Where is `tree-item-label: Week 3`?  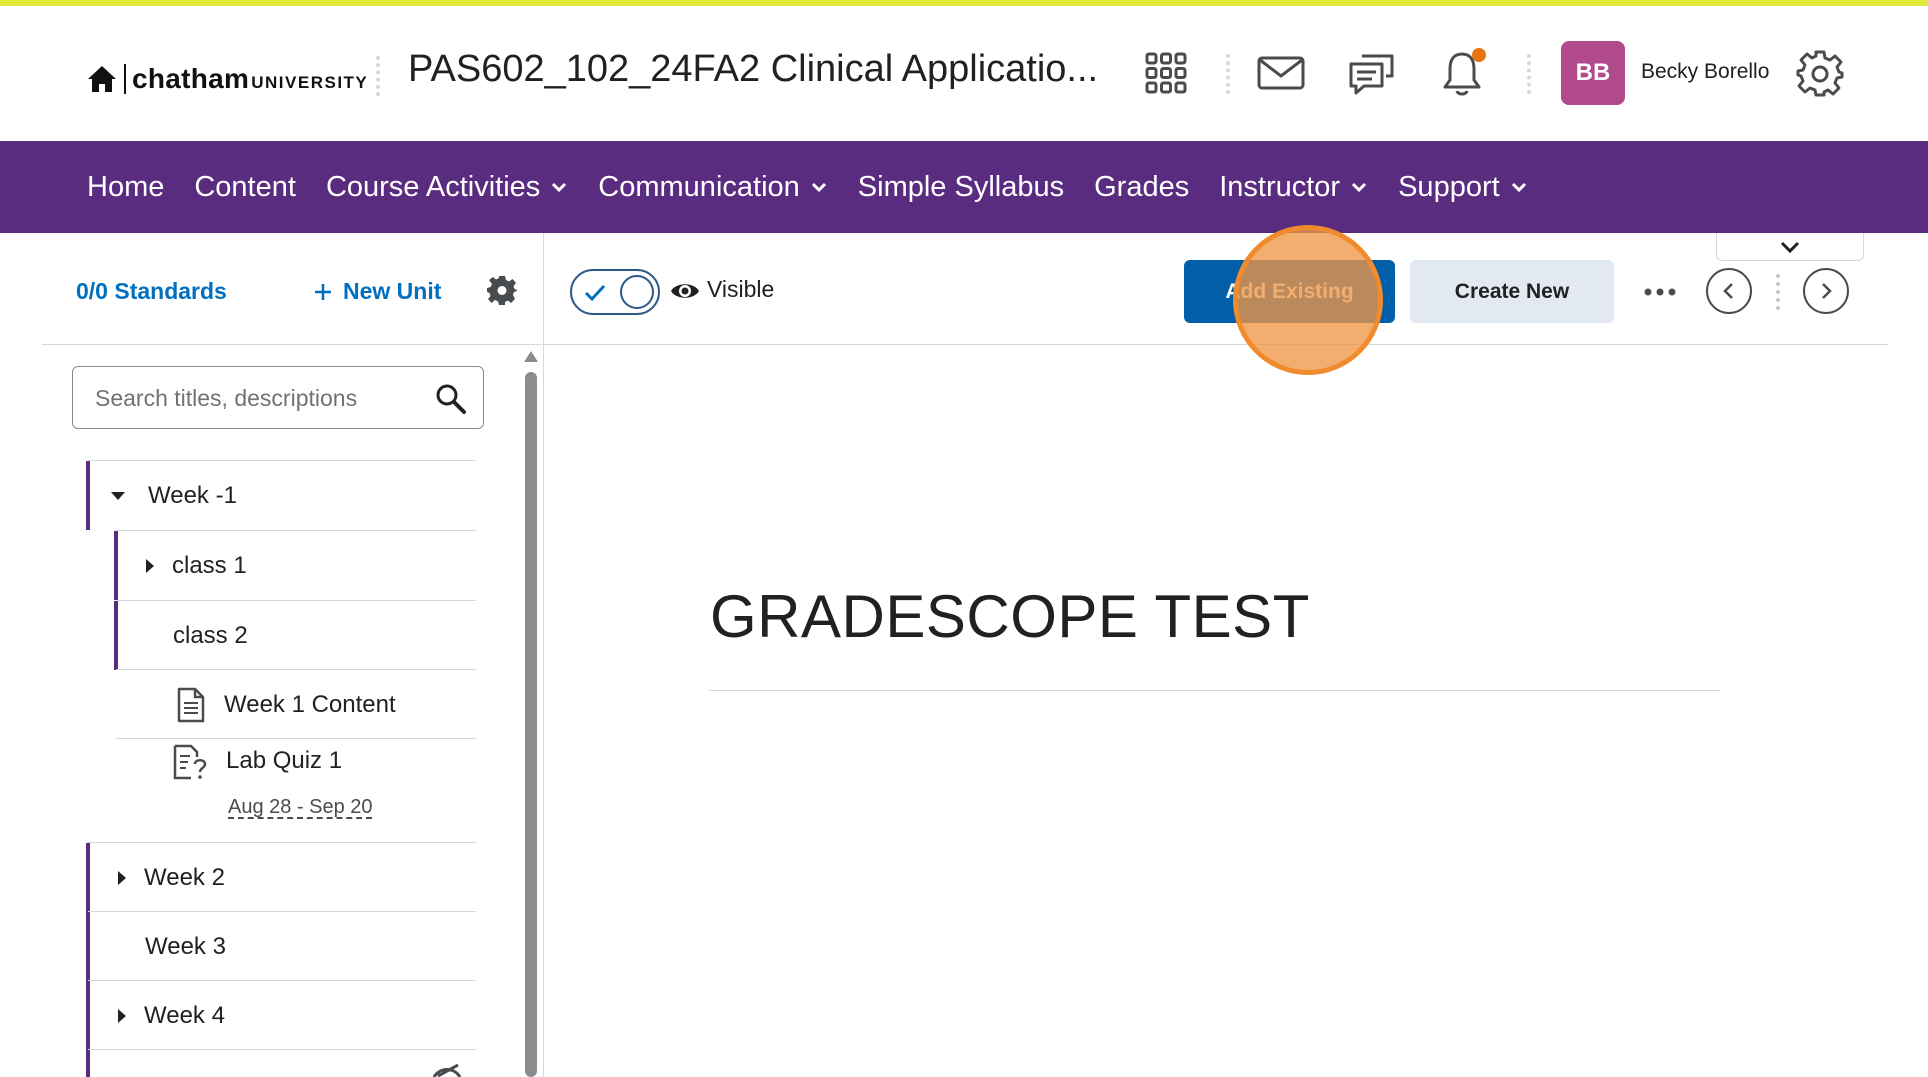
tree-item-label: Week 3 is located at coordinates (185, 946).